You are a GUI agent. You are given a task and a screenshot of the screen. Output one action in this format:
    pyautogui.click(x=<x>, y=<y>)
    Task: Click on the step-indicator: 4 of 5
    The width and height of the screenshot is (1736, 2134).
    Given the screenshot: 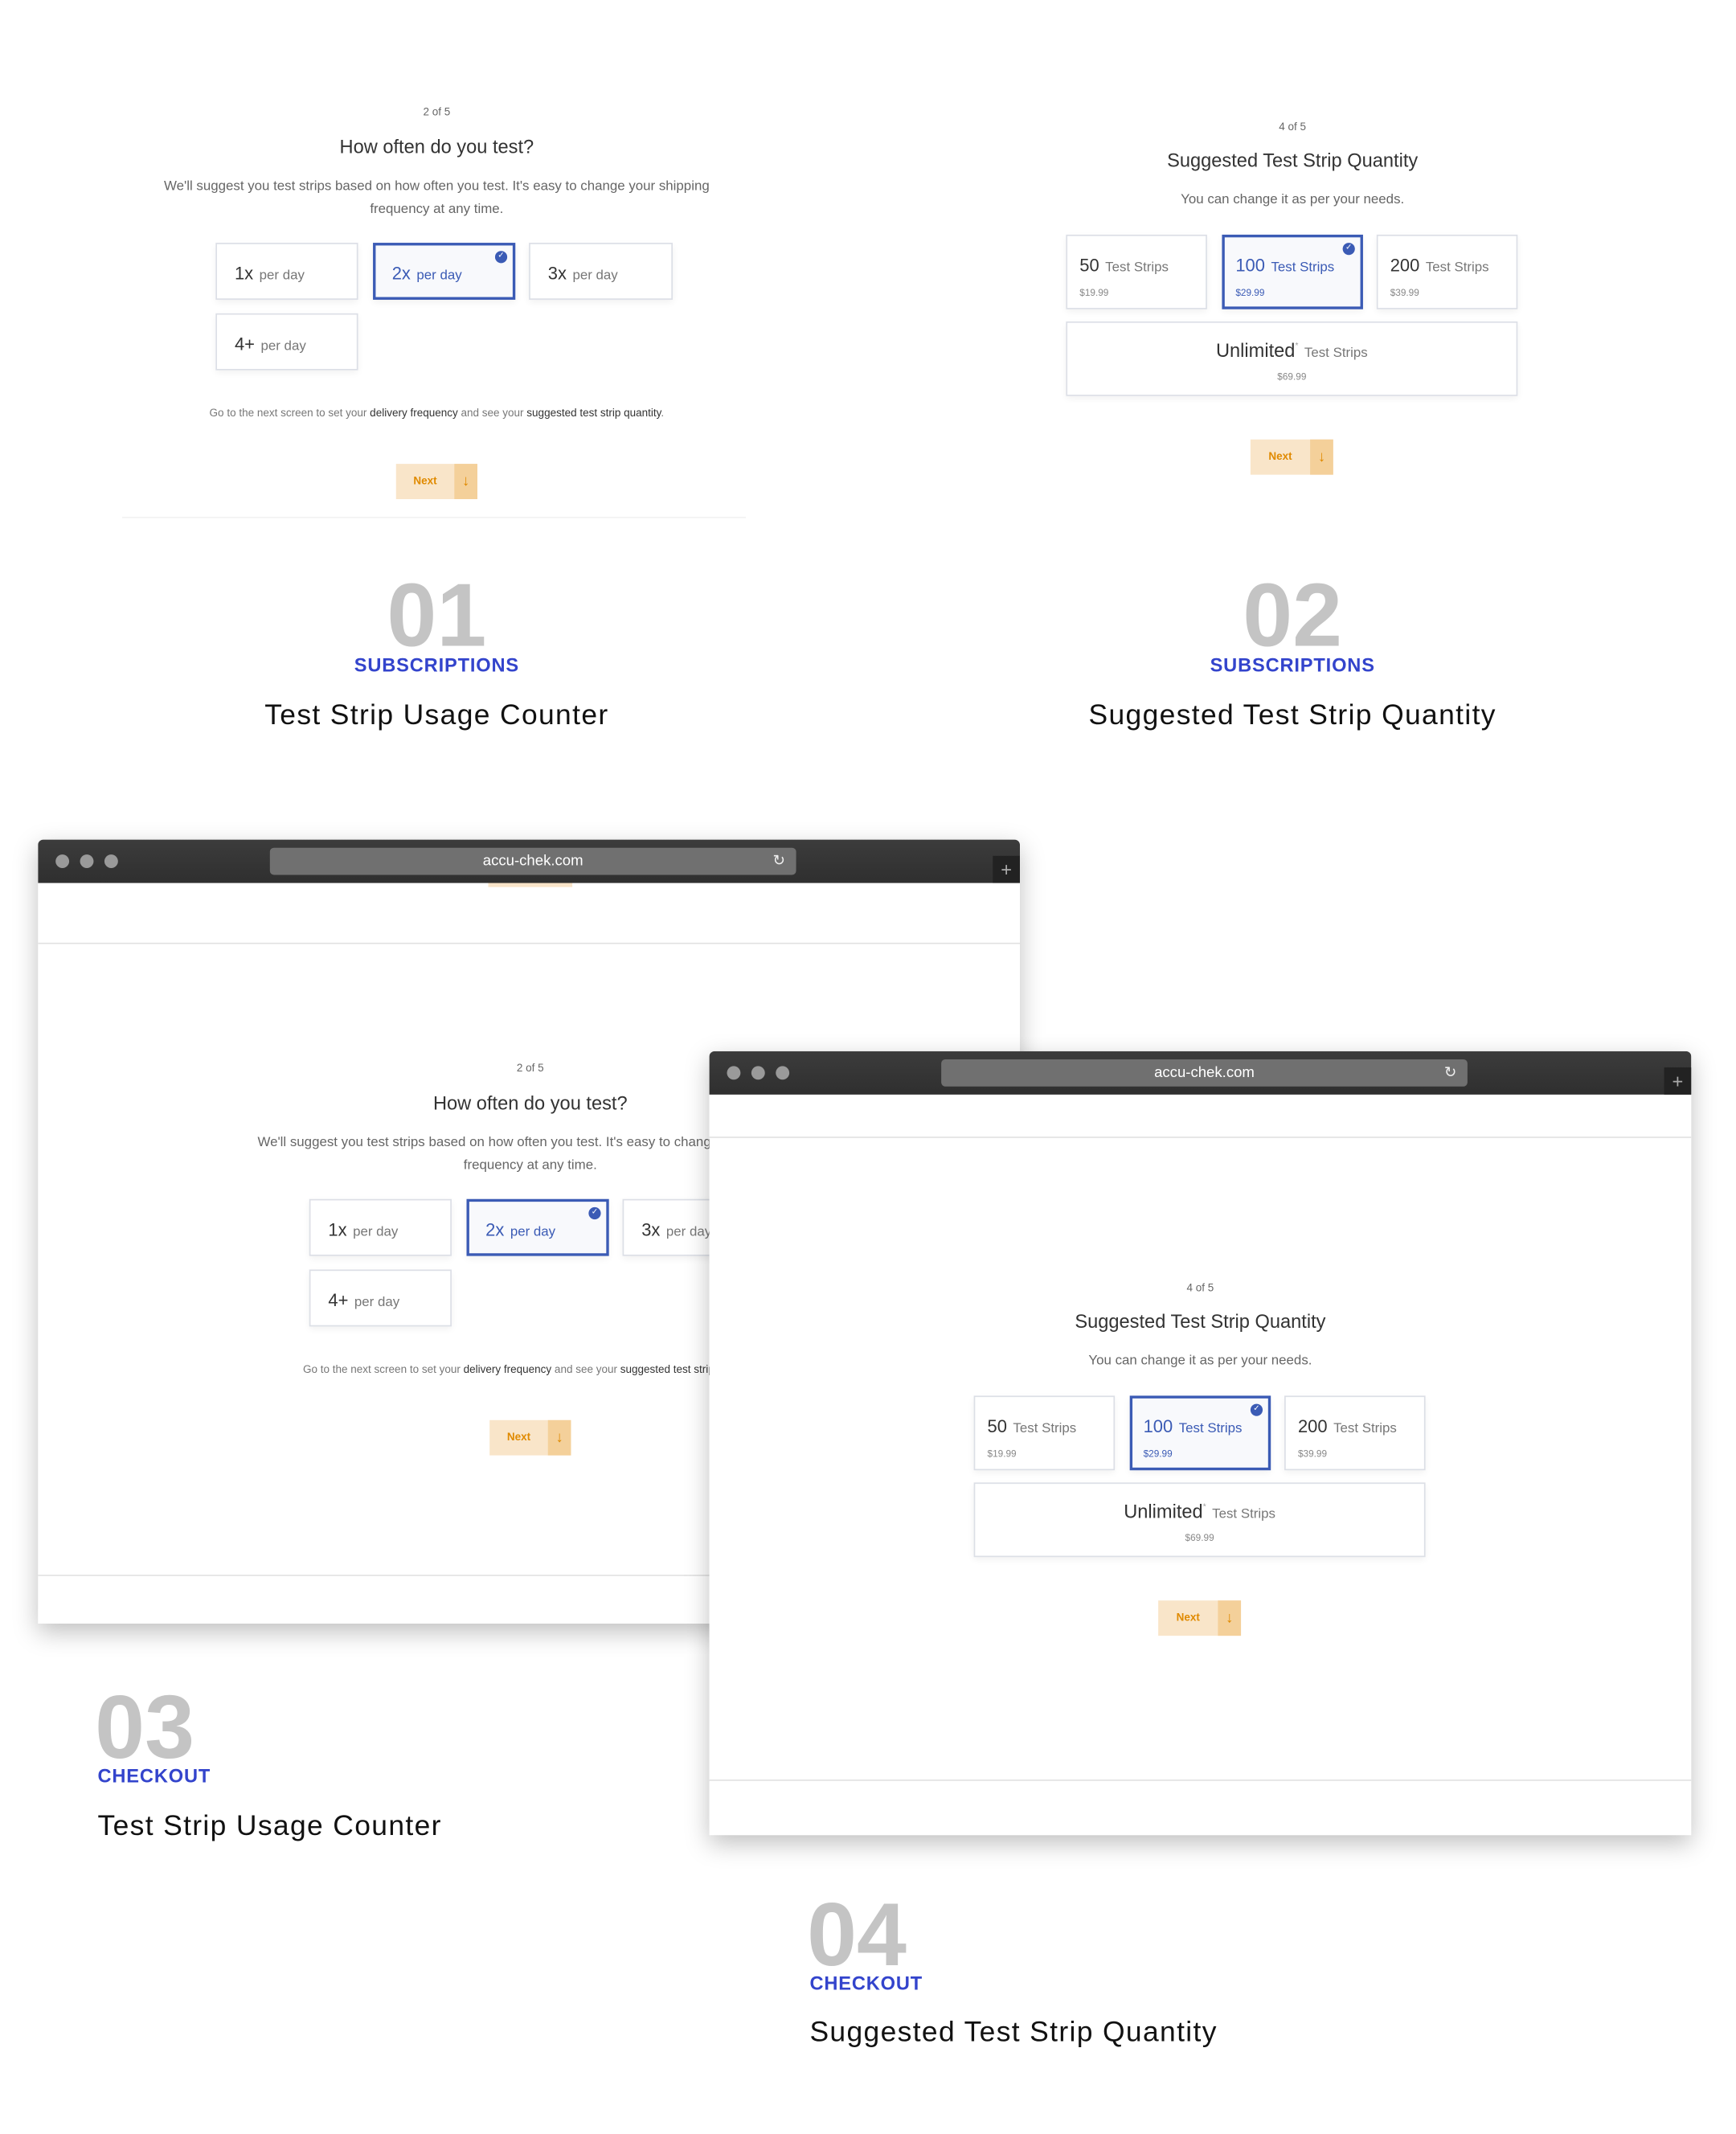 What is the action you would take?
    pyautogui.click(x=1293, y=127)
    